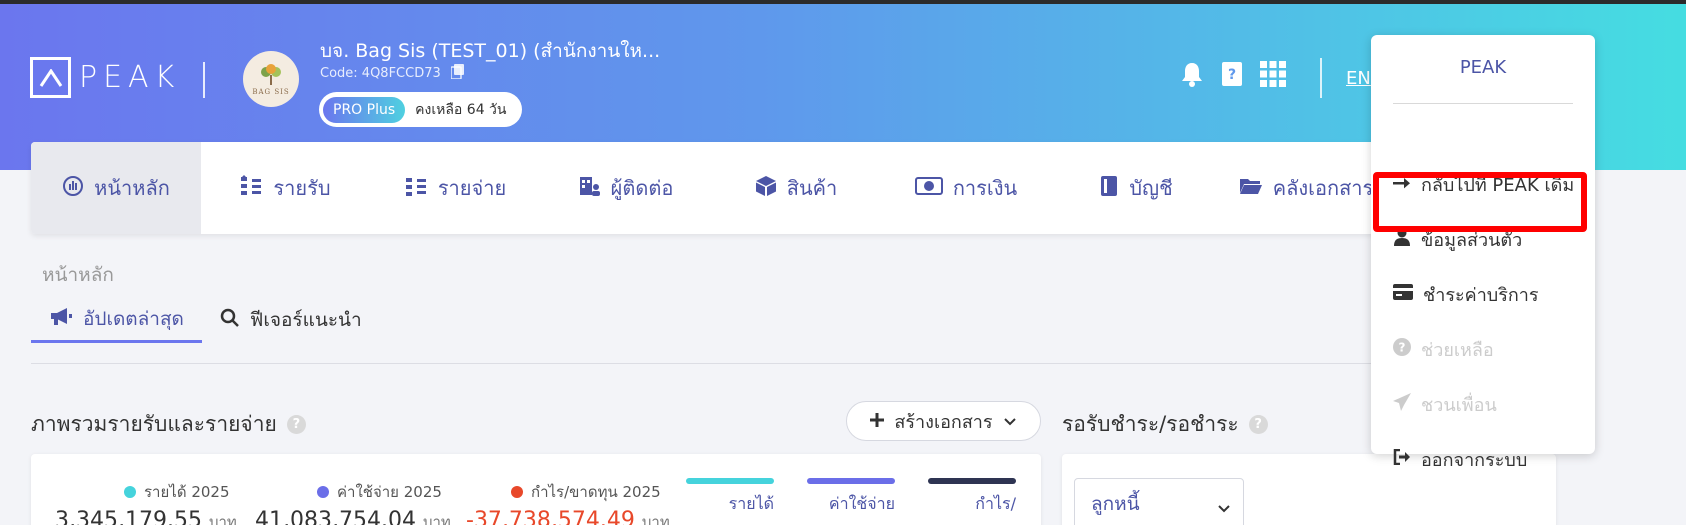 The image size is (1686, 525). Describe the element at coordinates (1358, 78) in the screenshot. I see `language-switch: EN` at that location.